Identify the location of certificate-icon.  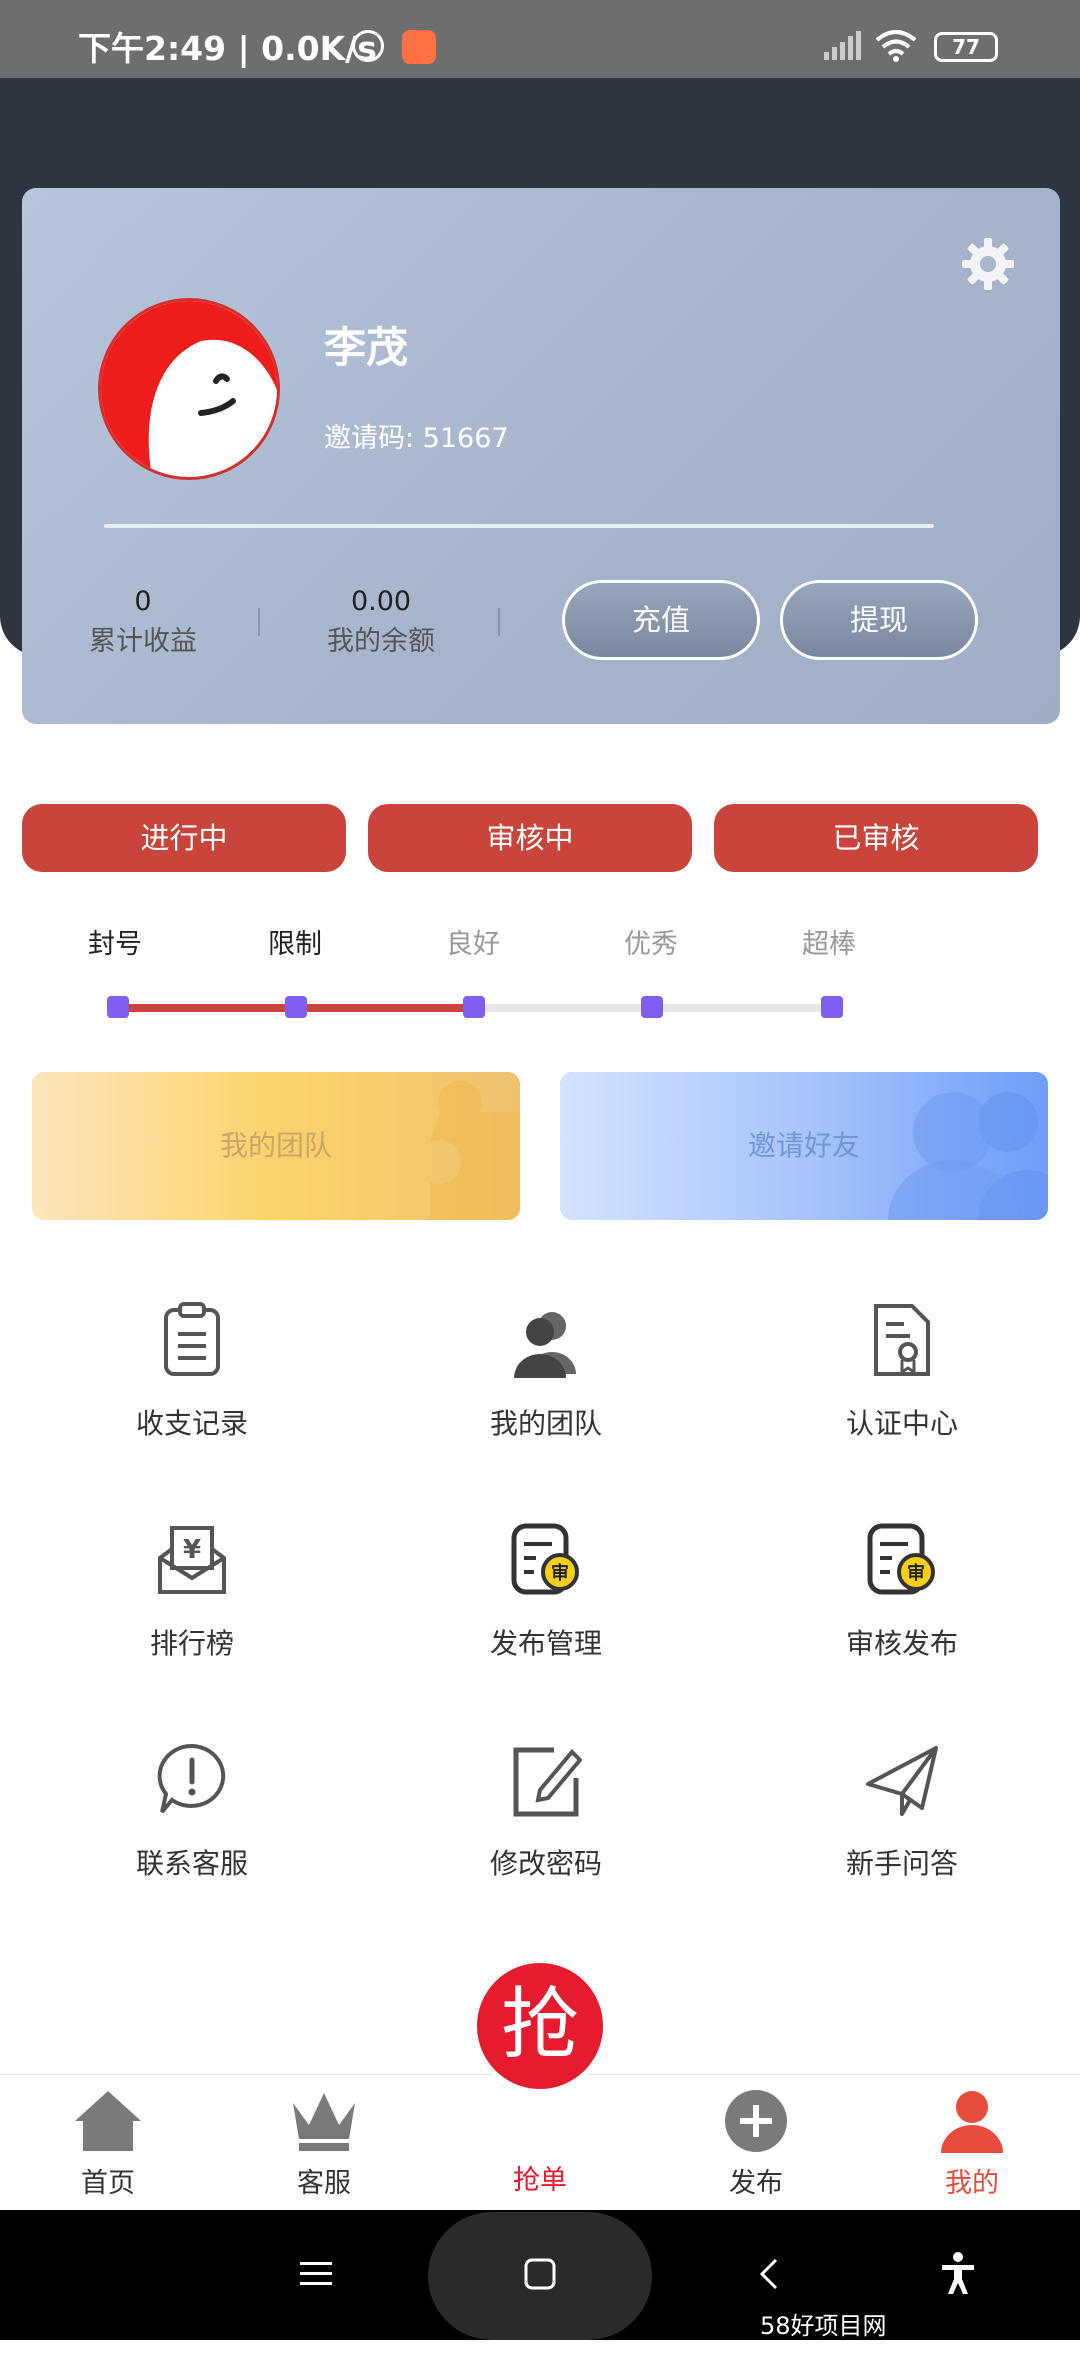
(902, 1340).